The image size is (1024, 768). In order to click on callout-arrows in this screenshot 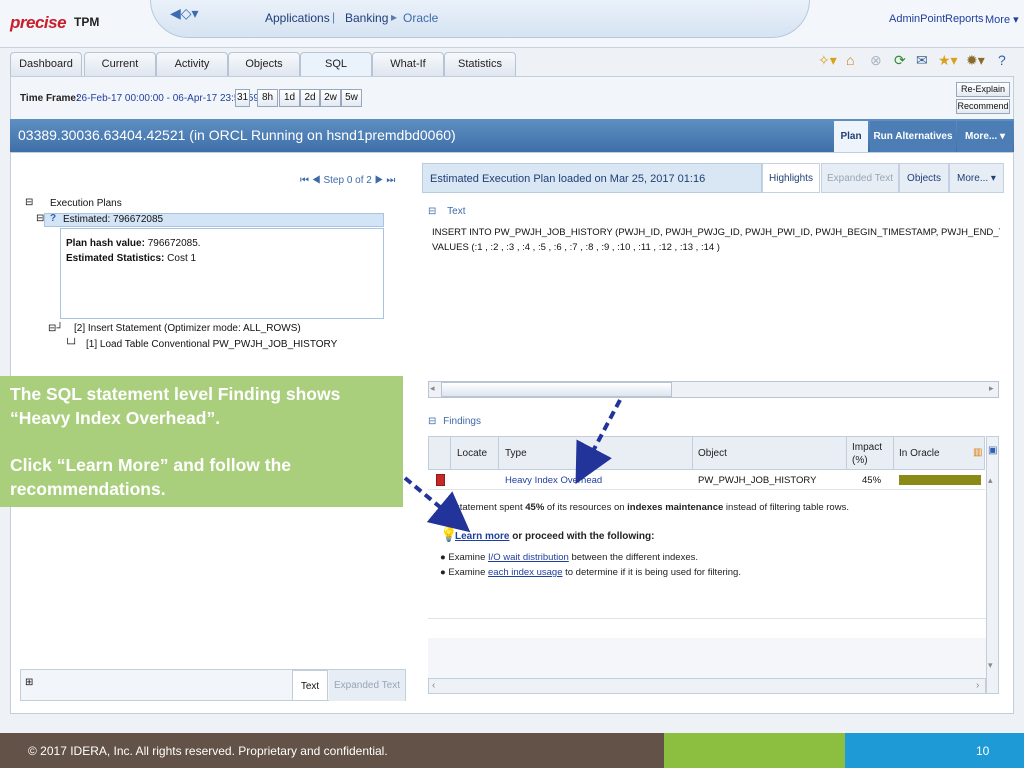, I will do `click(512, 466)`.